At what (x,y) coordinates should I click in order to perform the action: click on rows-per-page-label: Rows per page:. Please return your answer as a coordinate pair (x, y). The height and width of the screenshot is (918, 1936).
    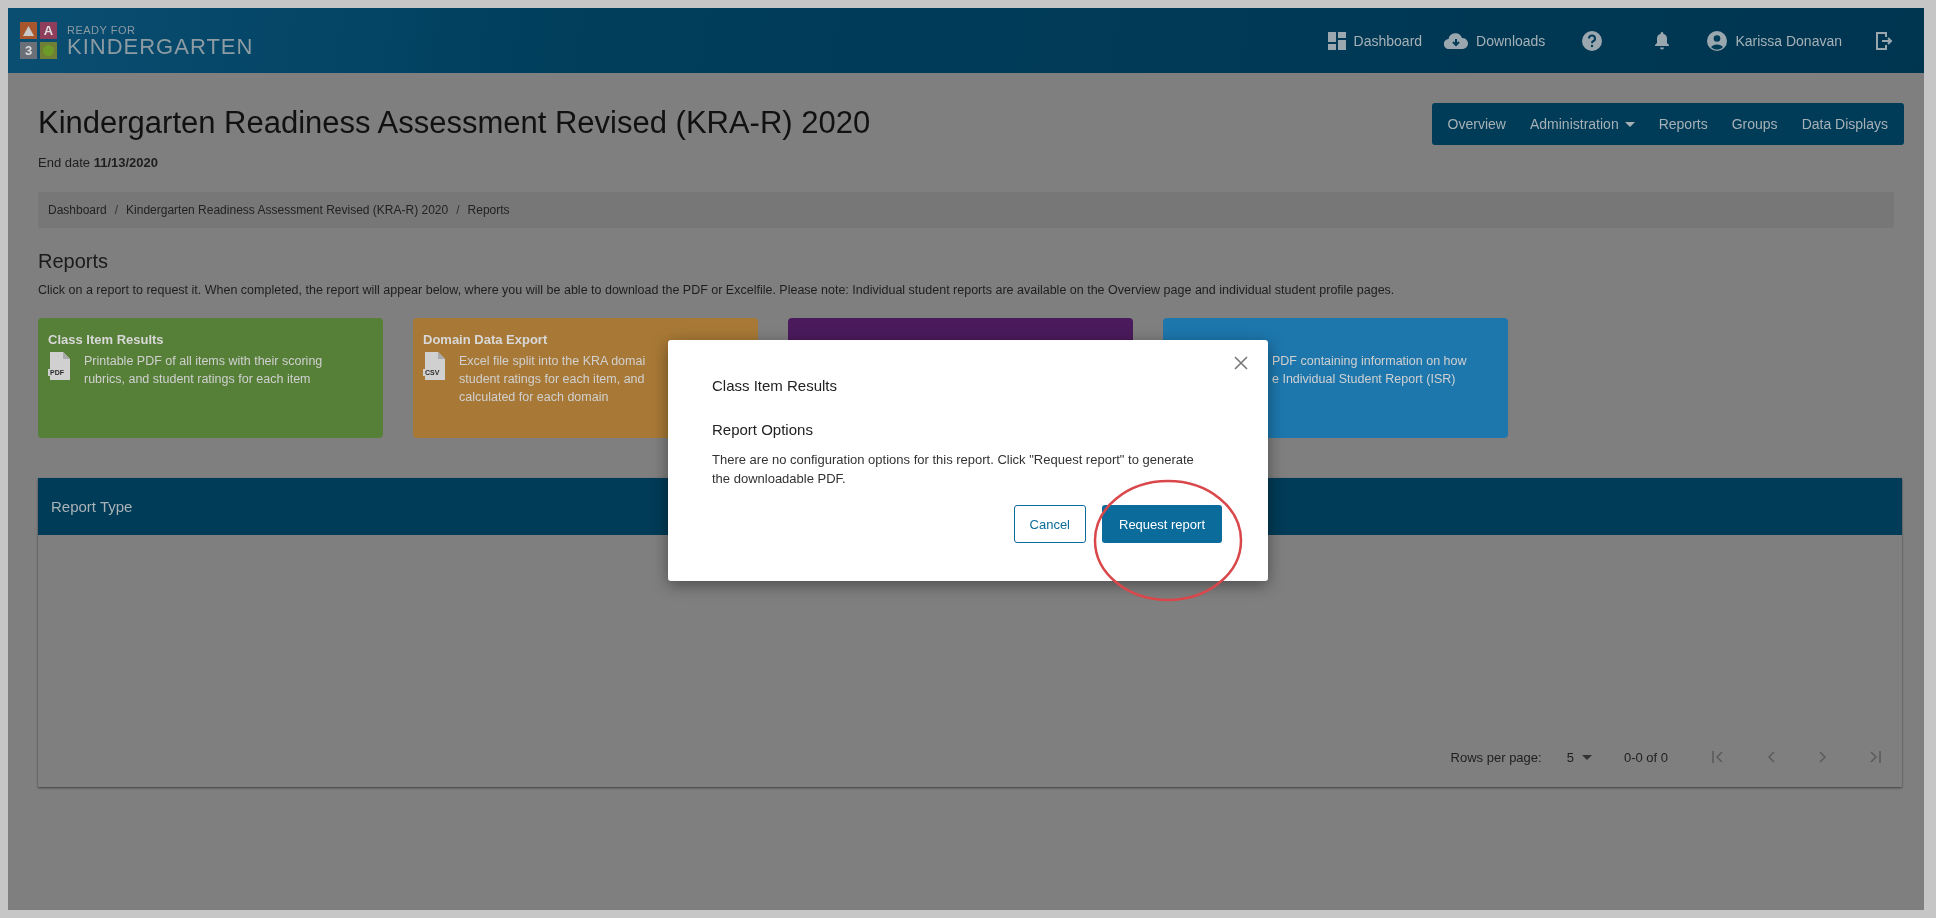
    Looking at the image, I should click on (1496, 757).